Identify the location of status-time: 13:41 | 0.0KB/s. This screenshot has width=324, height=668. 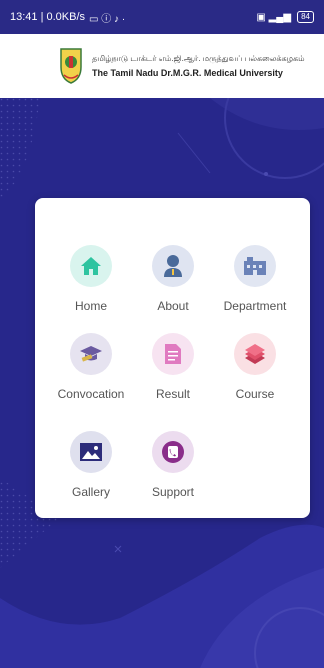
(48, 17).